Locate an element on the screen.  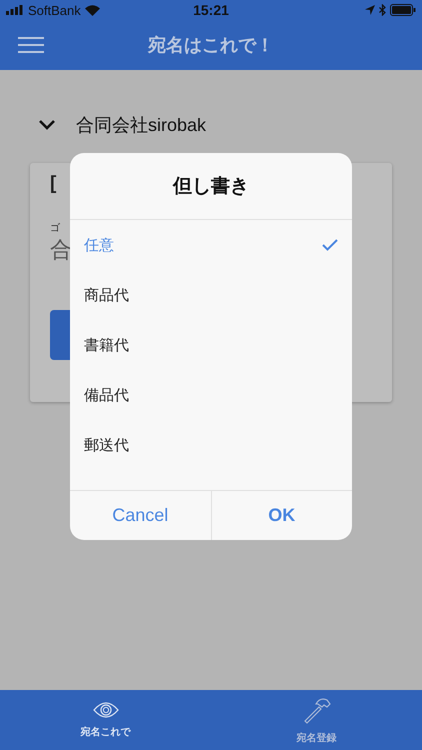
tab-bar-item: 宛名これで is located at coordinates (105, 720).